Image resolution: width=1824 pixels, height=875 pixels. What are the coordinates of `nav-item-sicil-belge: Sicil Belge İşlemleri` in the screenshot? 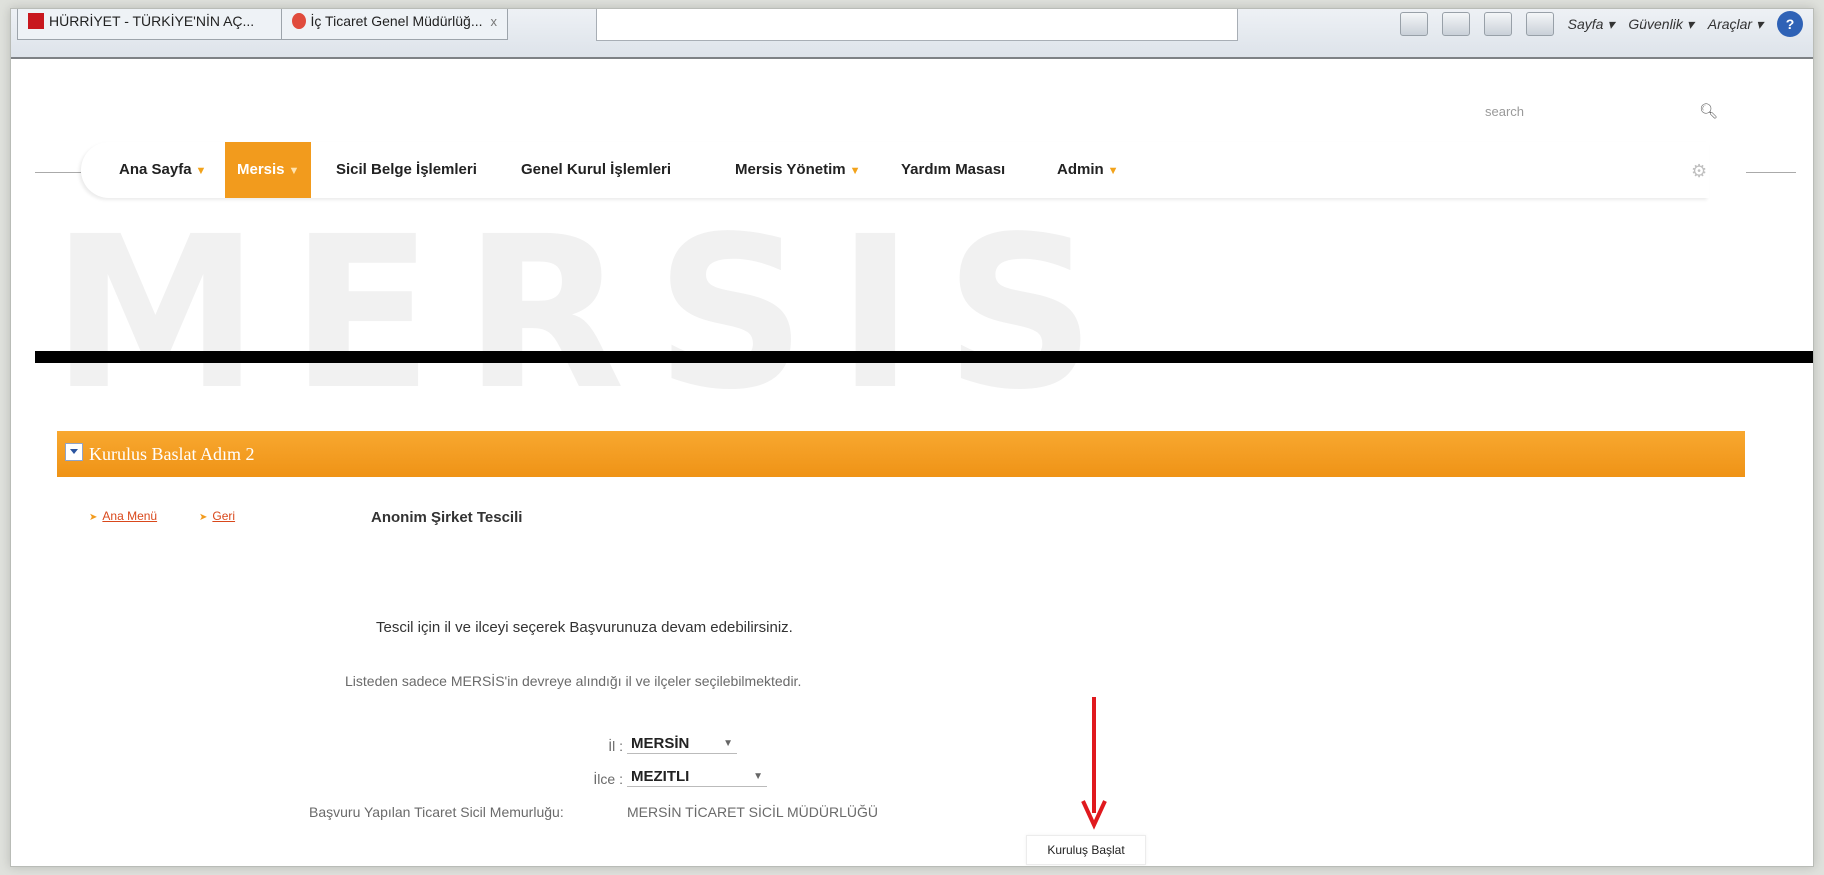 It's located at (406, 170).